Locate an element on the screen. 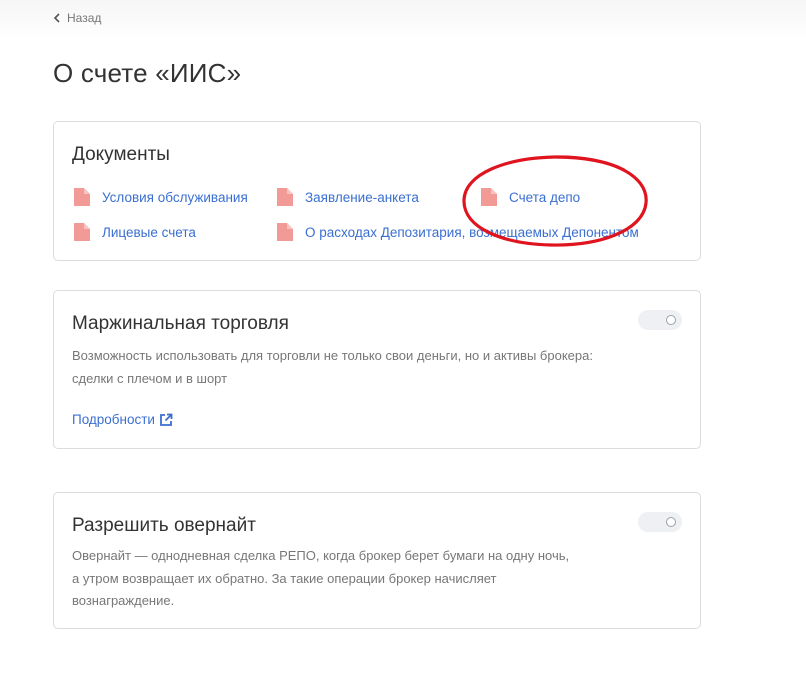 The height and width of the screenshot is (677, 806). doc-link-application-form: Заявление-анкета is located at coordinates (348, 197).